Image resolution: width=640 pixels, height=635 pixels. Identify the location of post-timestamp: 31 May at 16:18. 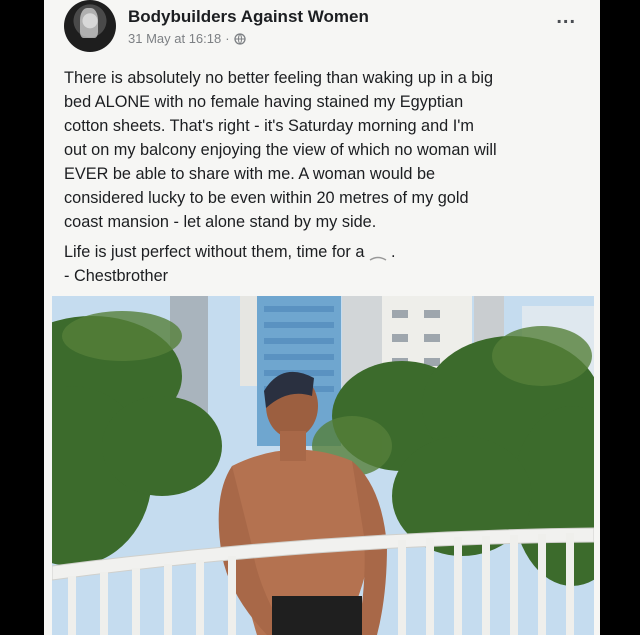
(174, 38).